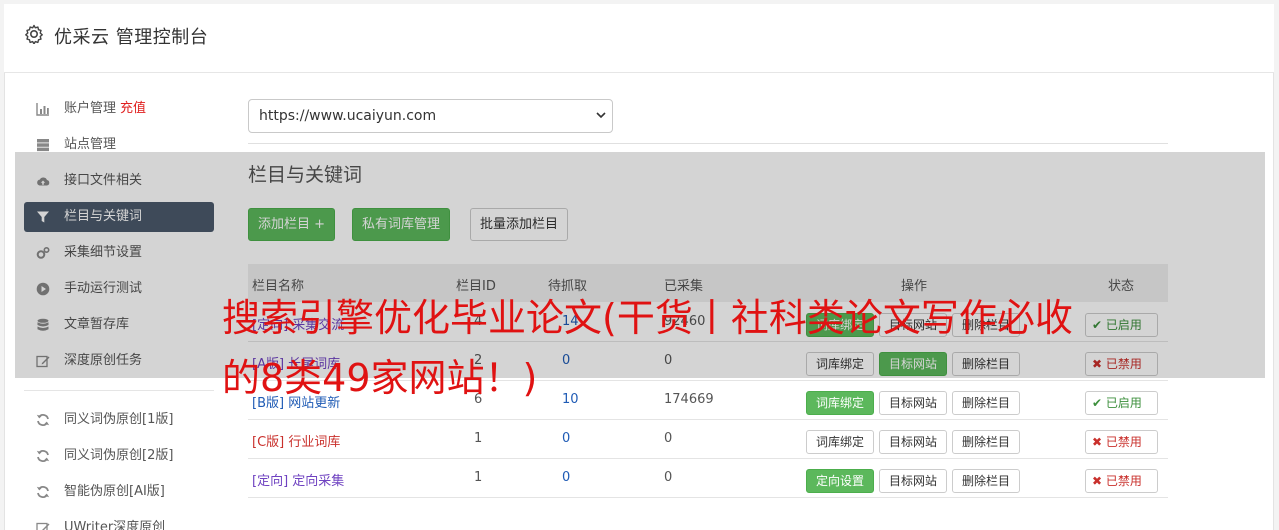 Image resolution: width=1279 pixels, height=530 pixels. I want to click on page-title: 优采云 管理控制台, so click(131, 37).